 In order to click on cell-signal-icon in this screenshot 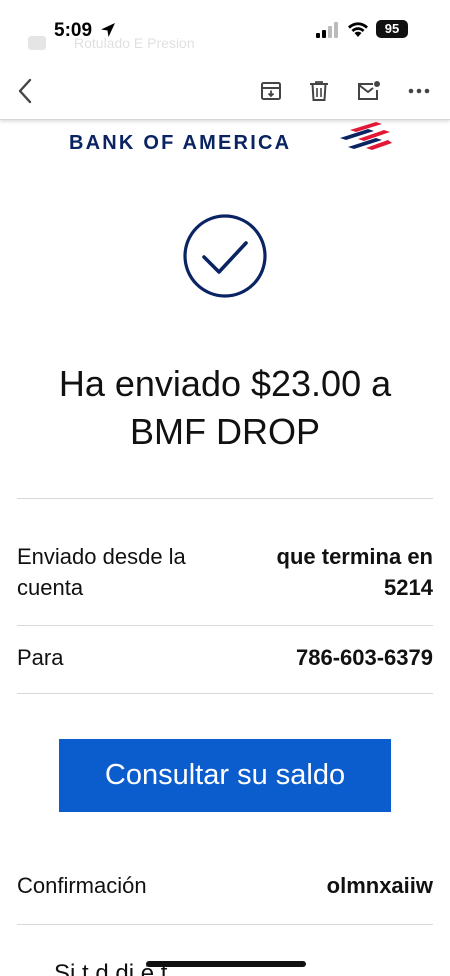, I will do `click(327, 30)`.